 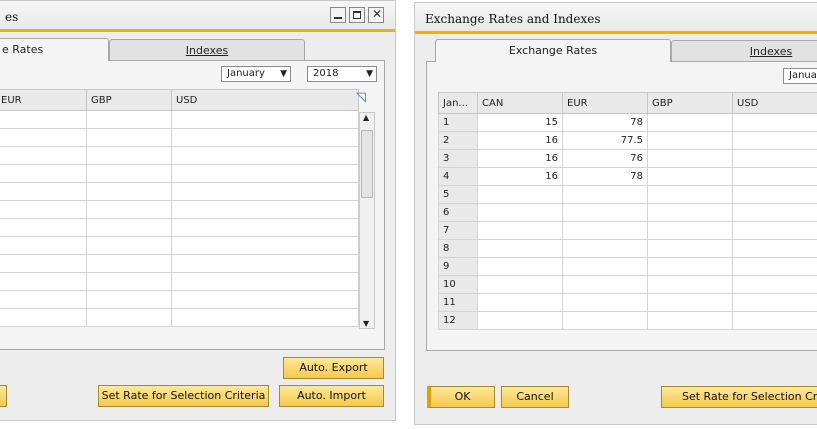 I want to click on auto-import-button: Auto. Import, so click(x=331, y=396).